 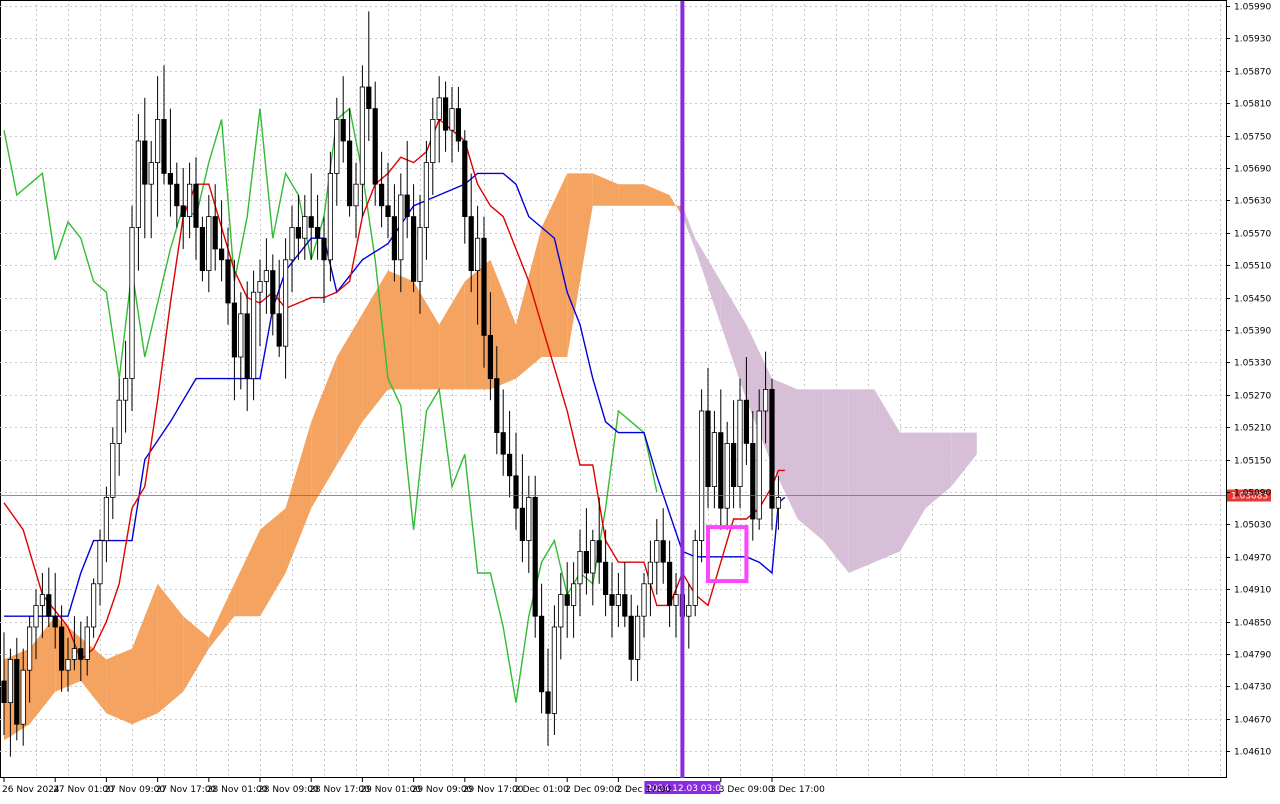 What do you see at coordinates (1252, 73) in the screenshot?
I see `y-tick-label: 1.05870` at bounding box center [1252, 73].